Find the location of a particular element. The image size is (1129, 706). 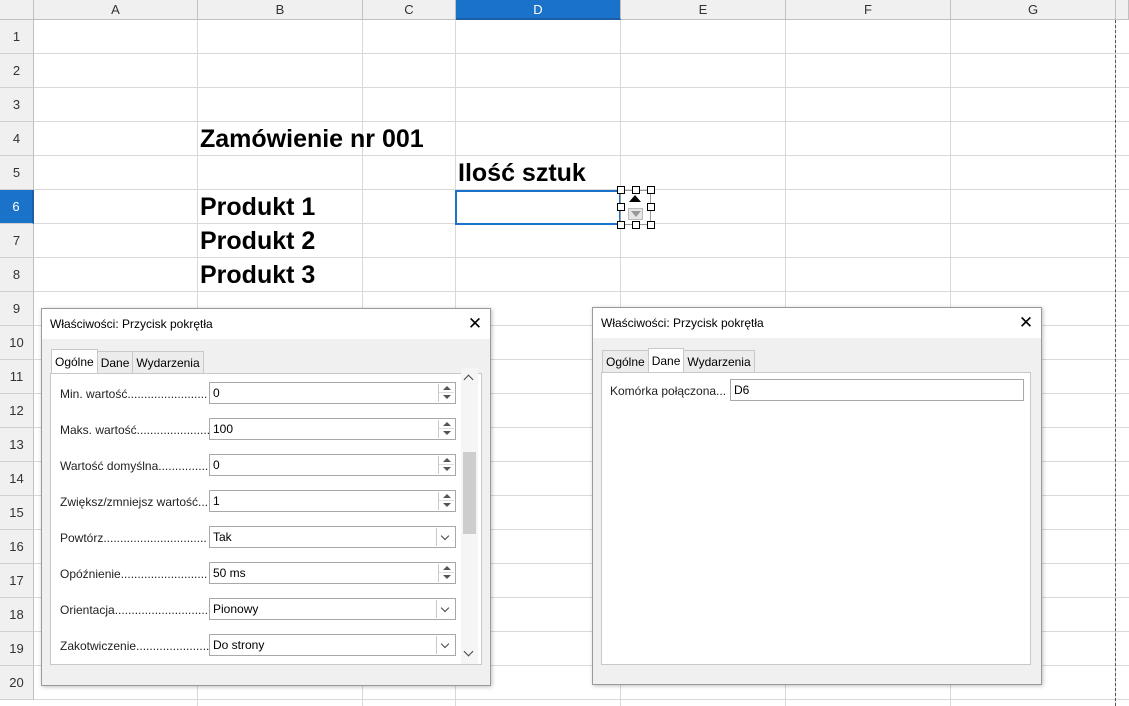

column-header-a: A is located at coordinates (116, 10).